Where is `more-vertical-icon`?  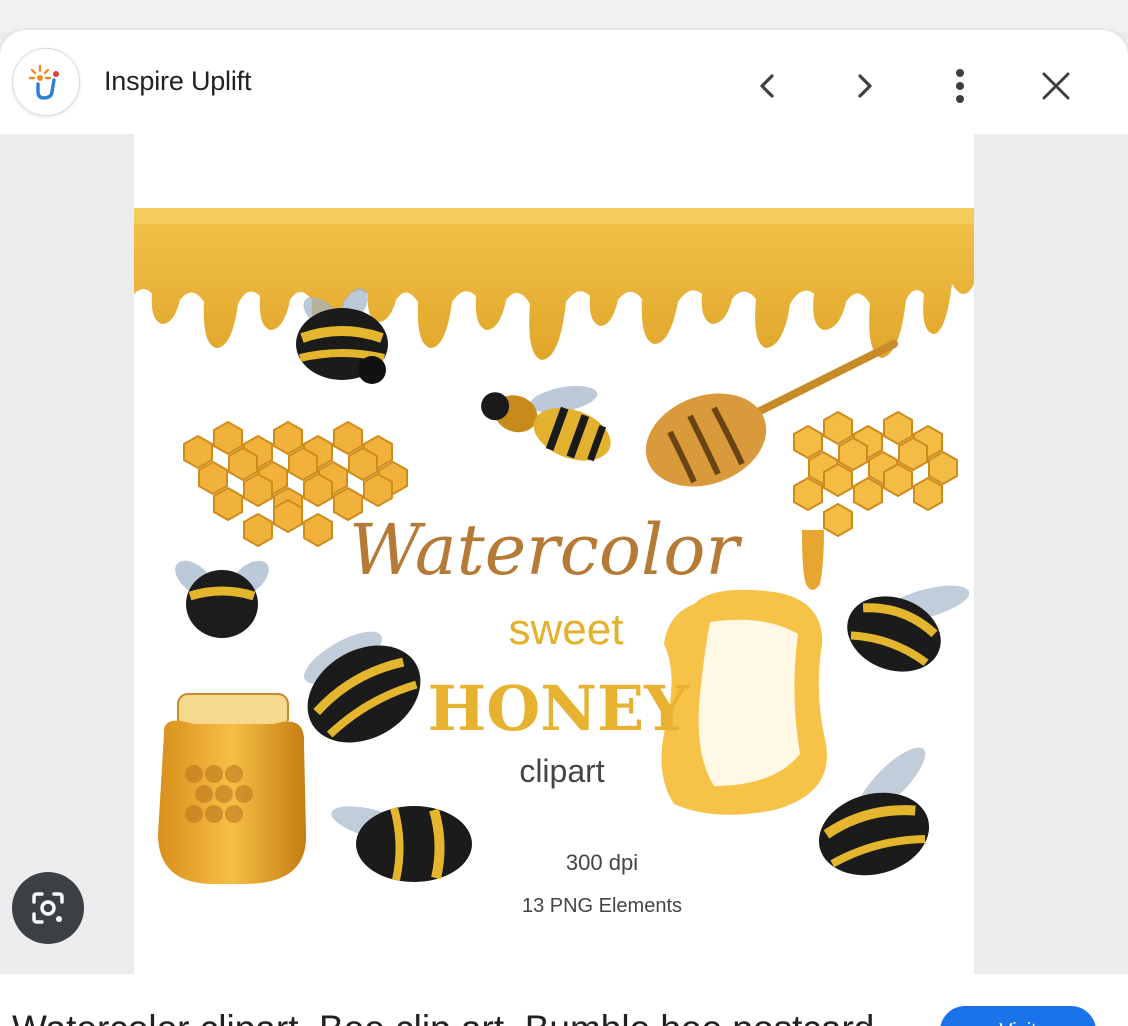 more-vertical-icon is located at coordinates (960, 86).